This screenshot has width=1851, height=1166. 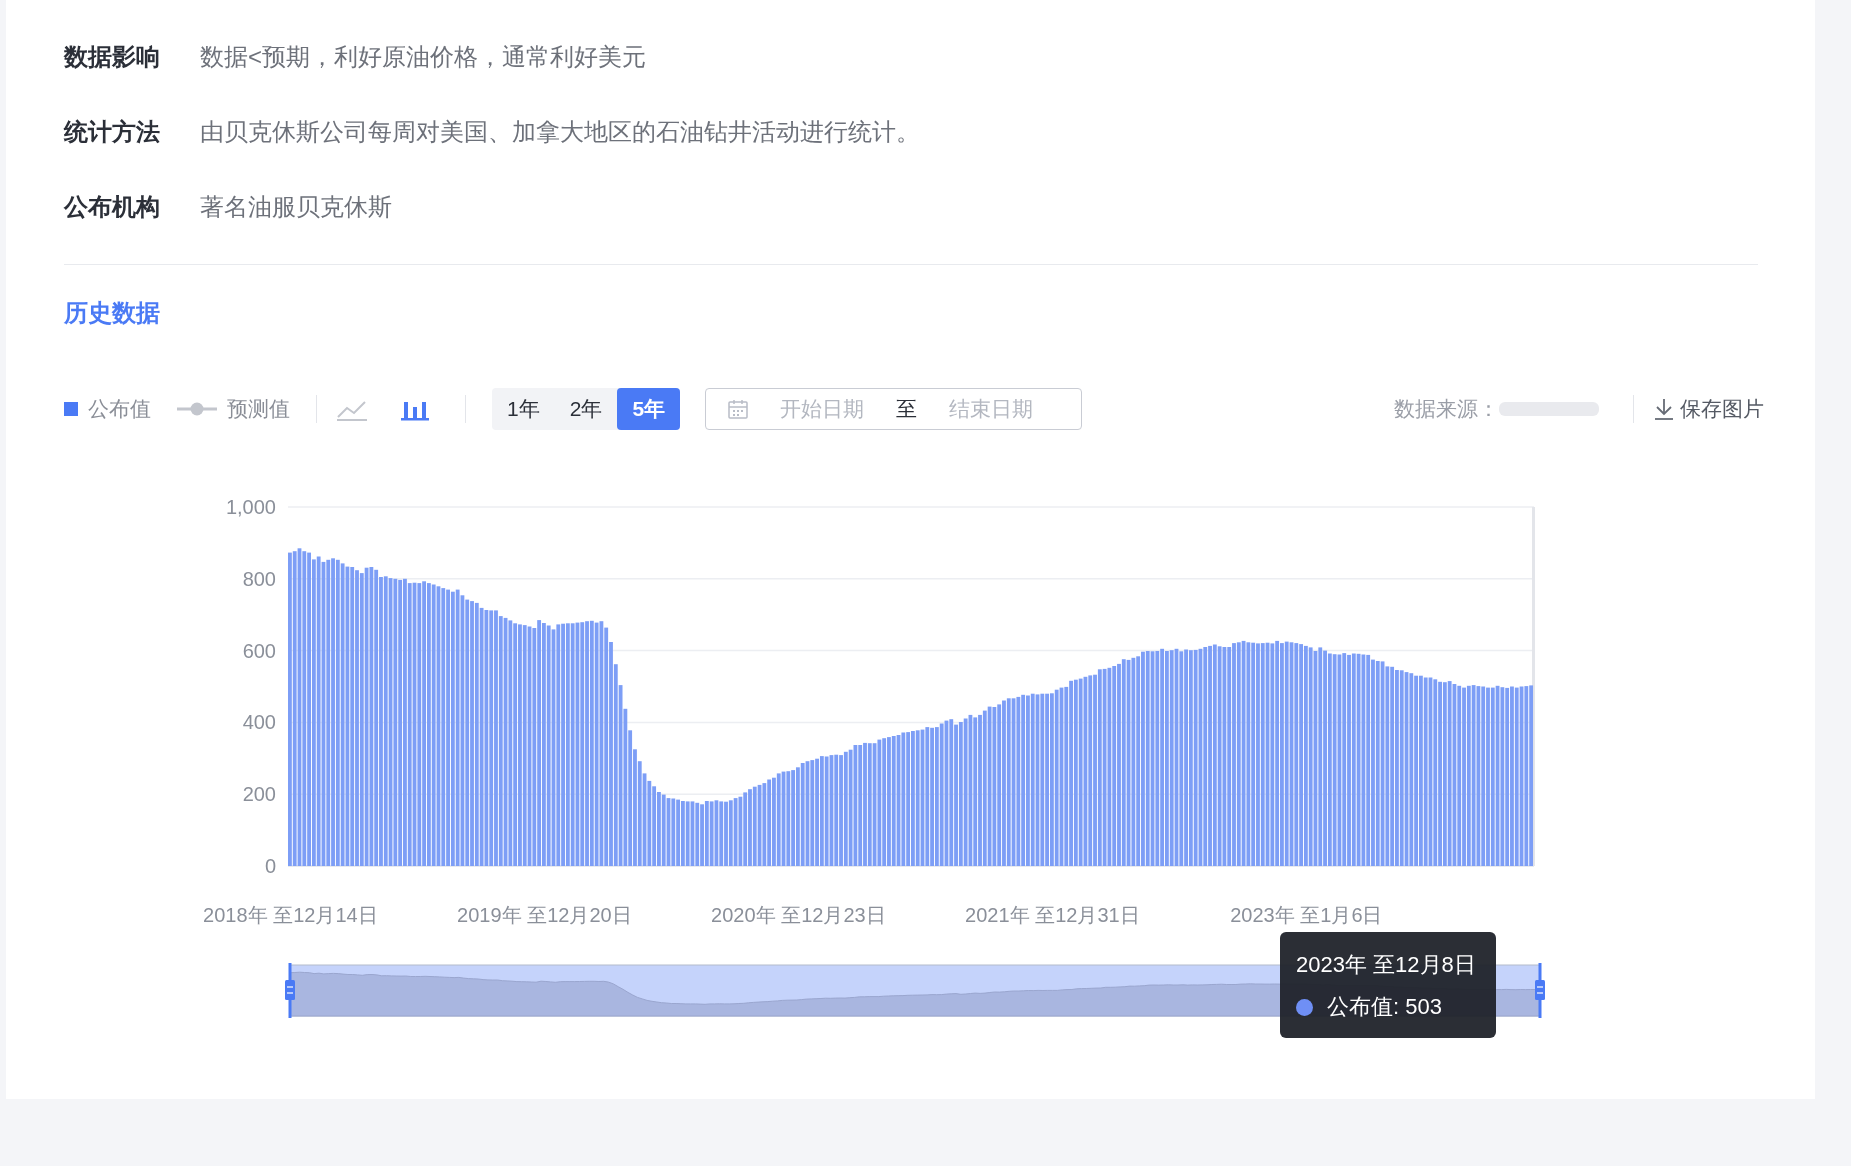 What do you see at coordinates (119, 409) in the screenshot?
I see `legend-label: 公布值` at bounding box center [119, 409].